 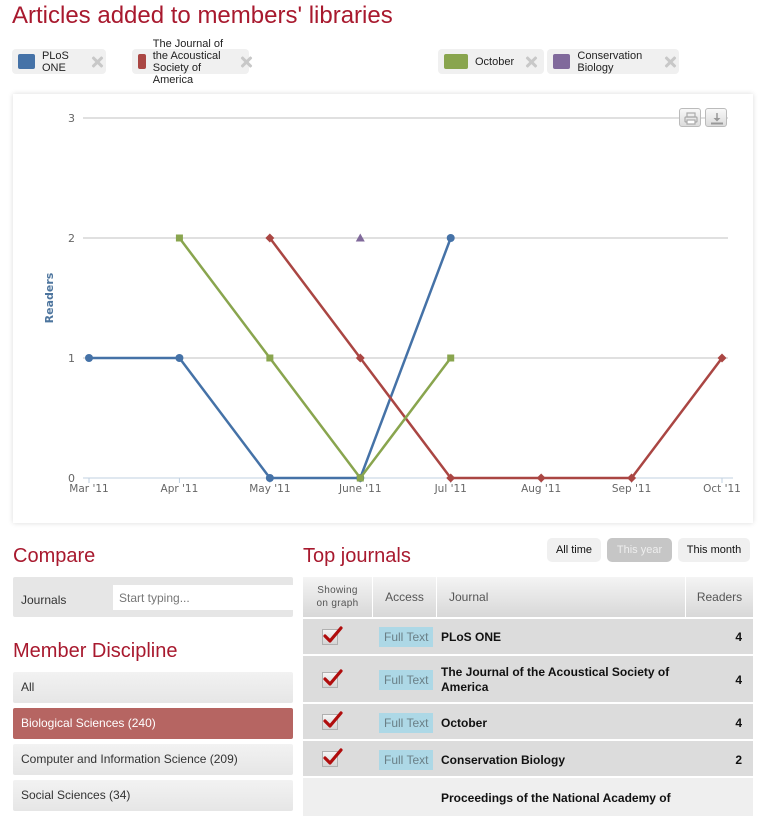 What do you see at coordinates (153, 795) in the screenshot?
I see `discipline-item-social-sciences: Social Sciences (34)` at bounding box center [153, 795].